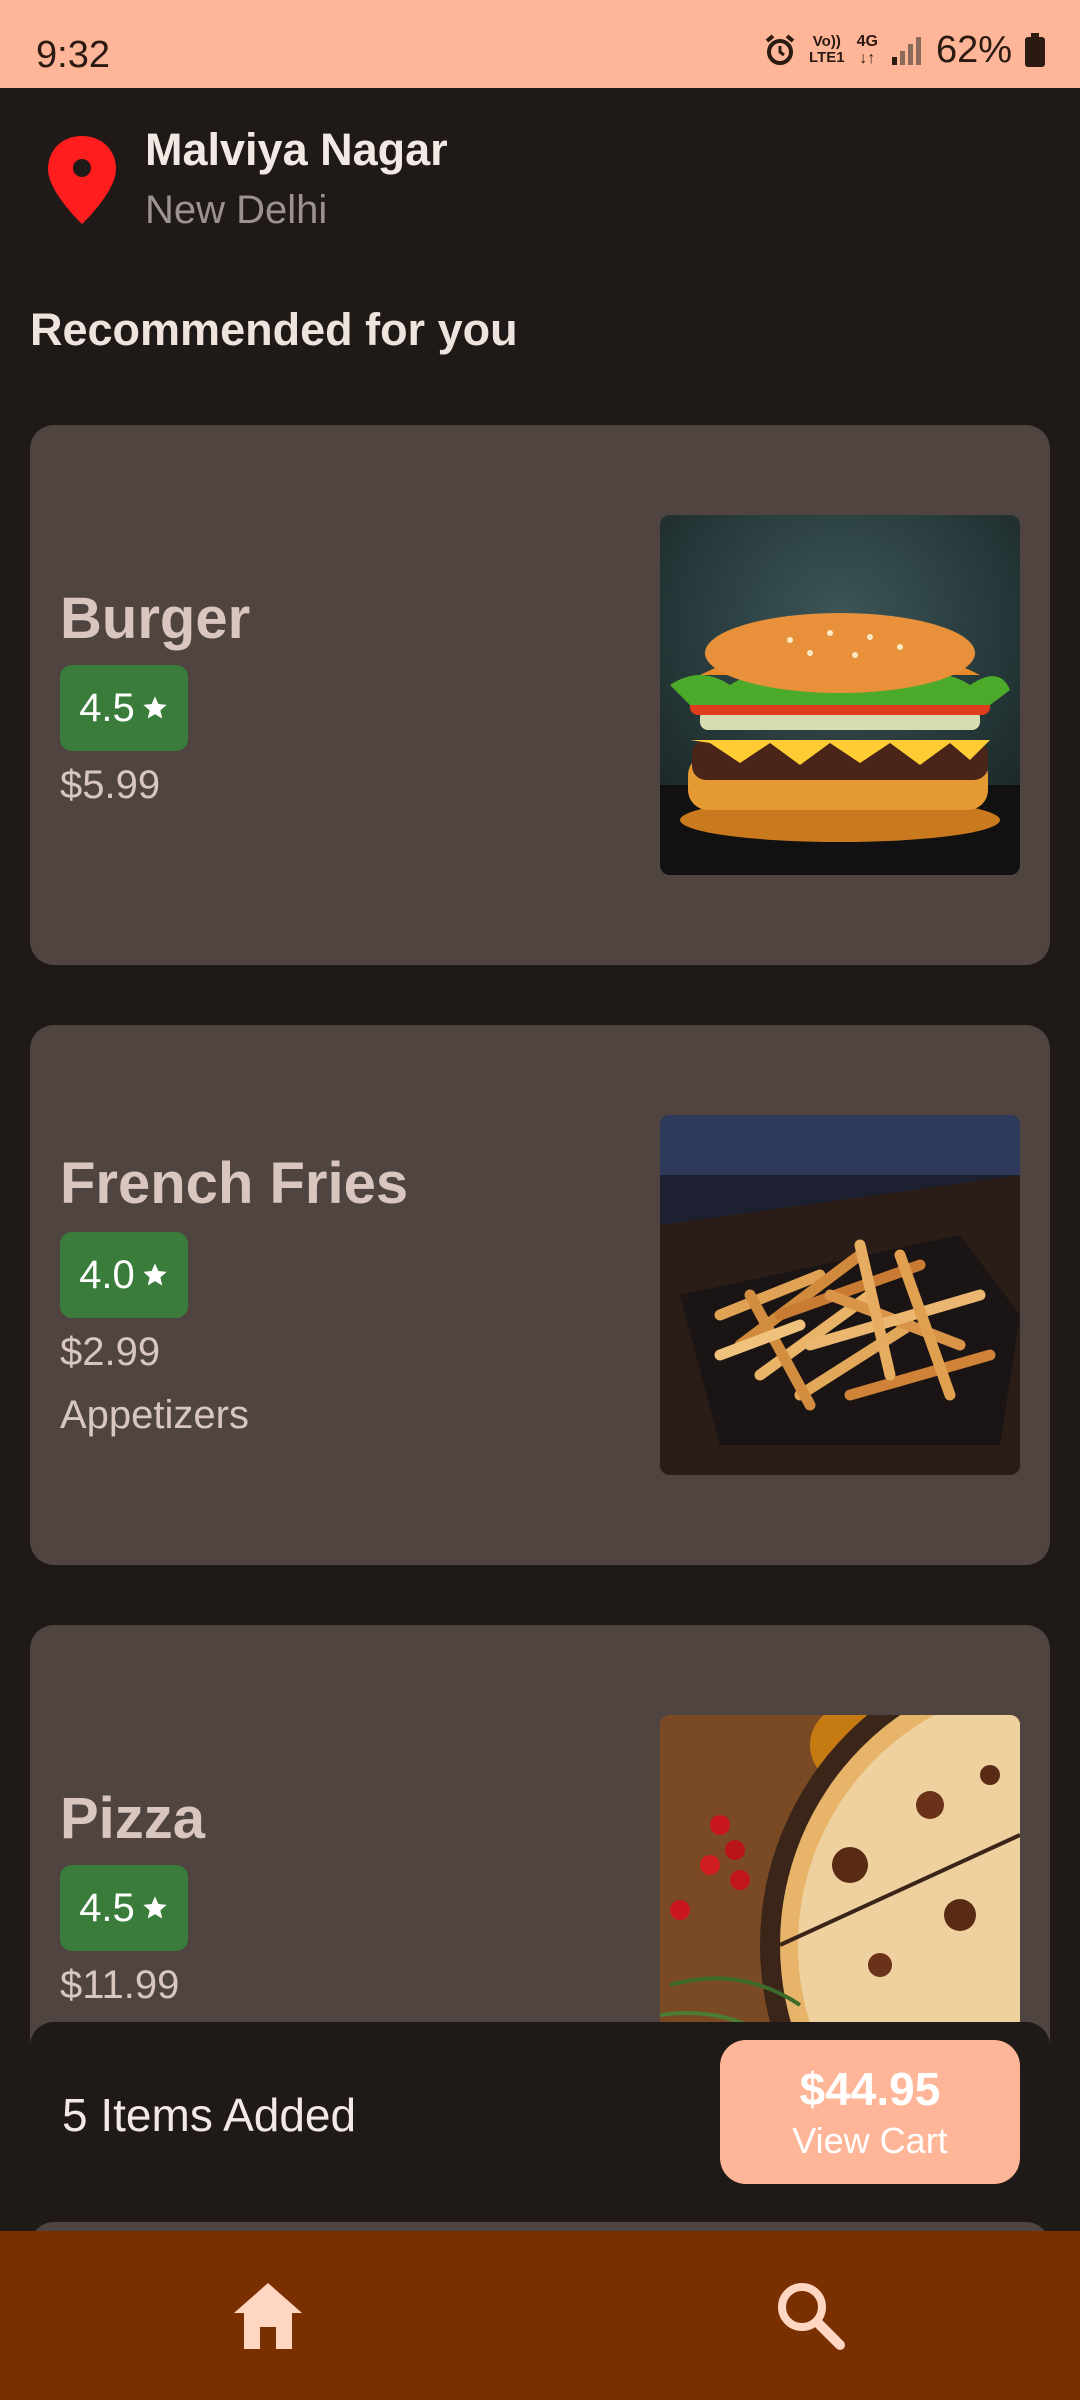 This screenshot has height=2400, width=1080. Describe the element at coordinates (110, 1352) in the screenshot. I see `item-price: $2.99` at that location.